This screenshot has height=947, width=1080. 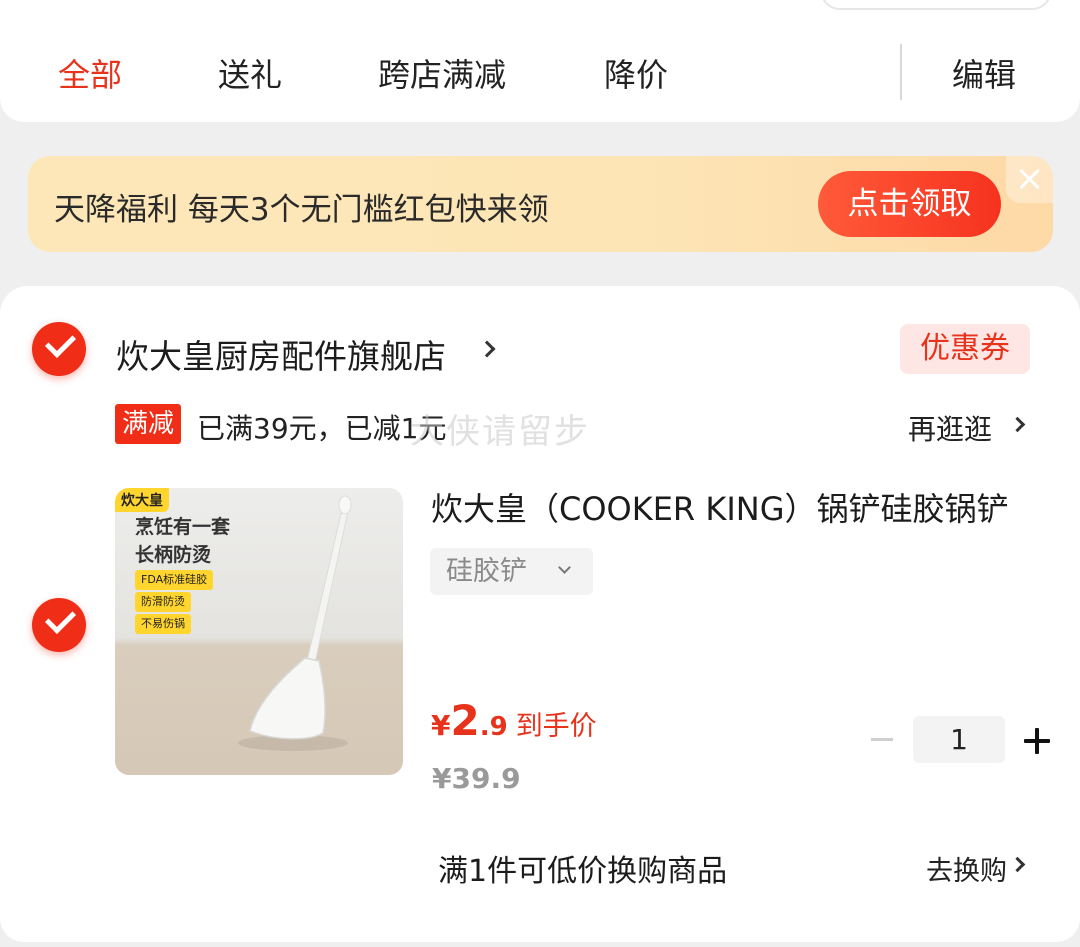 What do you see at coordinates (882, 739) in the screenshot?
I see `quantity-decrease-icon` at bounding box center [882, 739].